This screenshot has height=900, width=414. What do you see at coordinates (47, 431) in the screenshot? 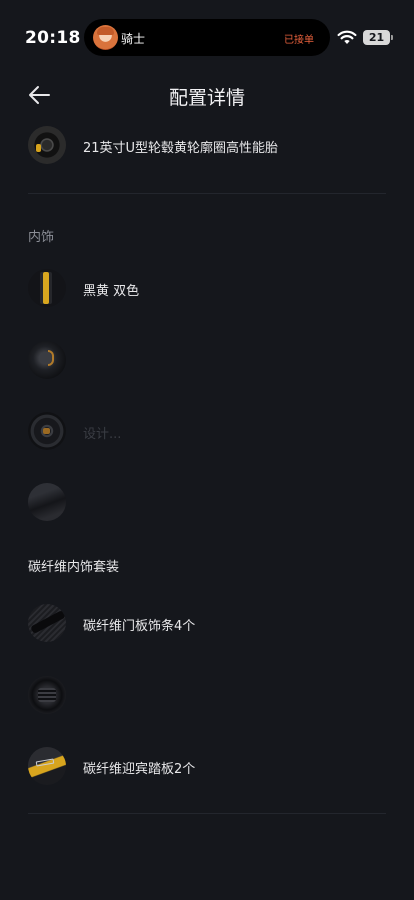
I see `steering-wheel-icon` at bounding box center [47, 431].